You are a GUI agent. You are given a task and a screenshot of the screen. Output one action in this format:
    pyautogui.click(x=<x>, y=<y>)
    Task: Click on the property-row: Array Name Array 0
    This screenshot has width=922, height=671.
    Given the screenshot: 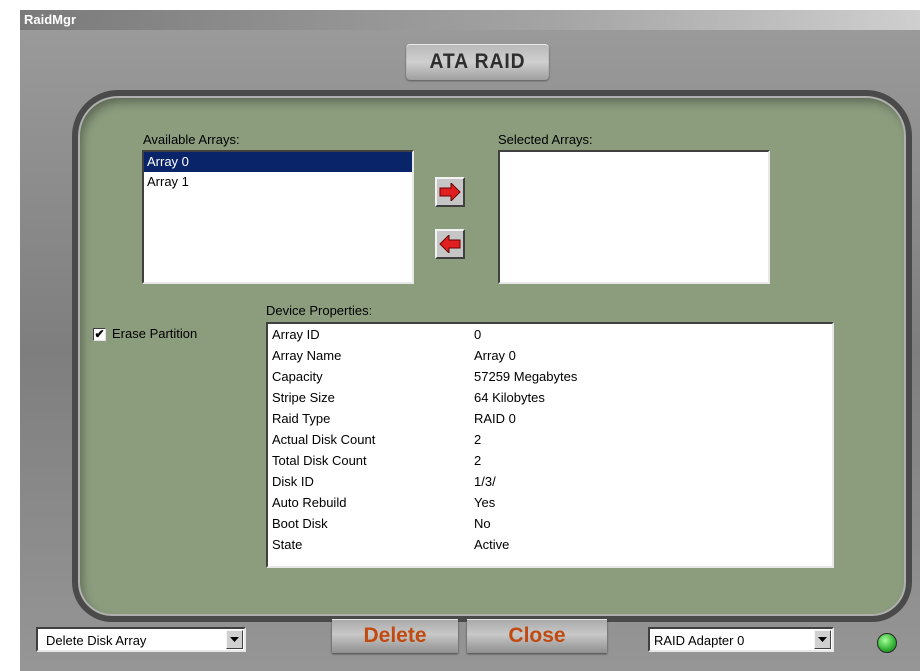 What is the action you would take?
    pyautogui.click(x=552, y=355)
    